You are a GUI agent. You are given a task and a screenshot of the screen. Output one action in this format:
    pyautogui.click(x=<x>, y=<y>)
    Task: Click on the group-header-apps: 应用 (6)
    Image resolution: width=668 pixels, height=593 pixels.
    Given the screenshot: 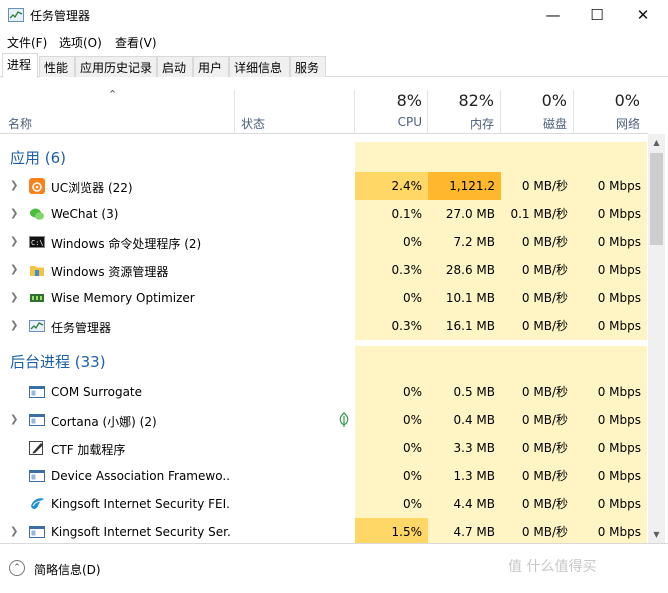 What is the action you would take?
    pyautogui.click(x=324, y=157)
    